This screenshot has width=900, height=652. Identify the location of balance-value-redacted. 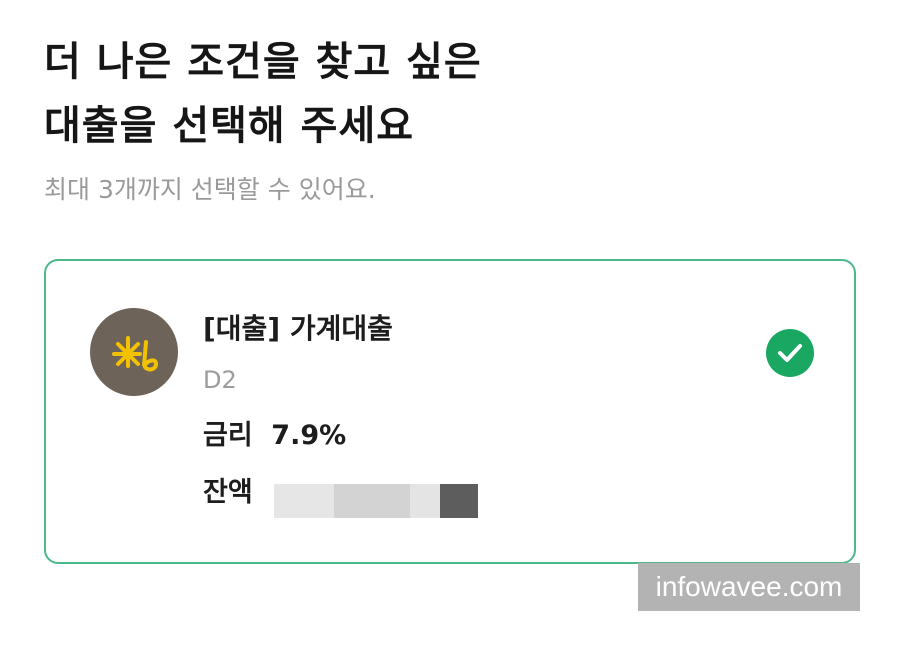
(376, 500).